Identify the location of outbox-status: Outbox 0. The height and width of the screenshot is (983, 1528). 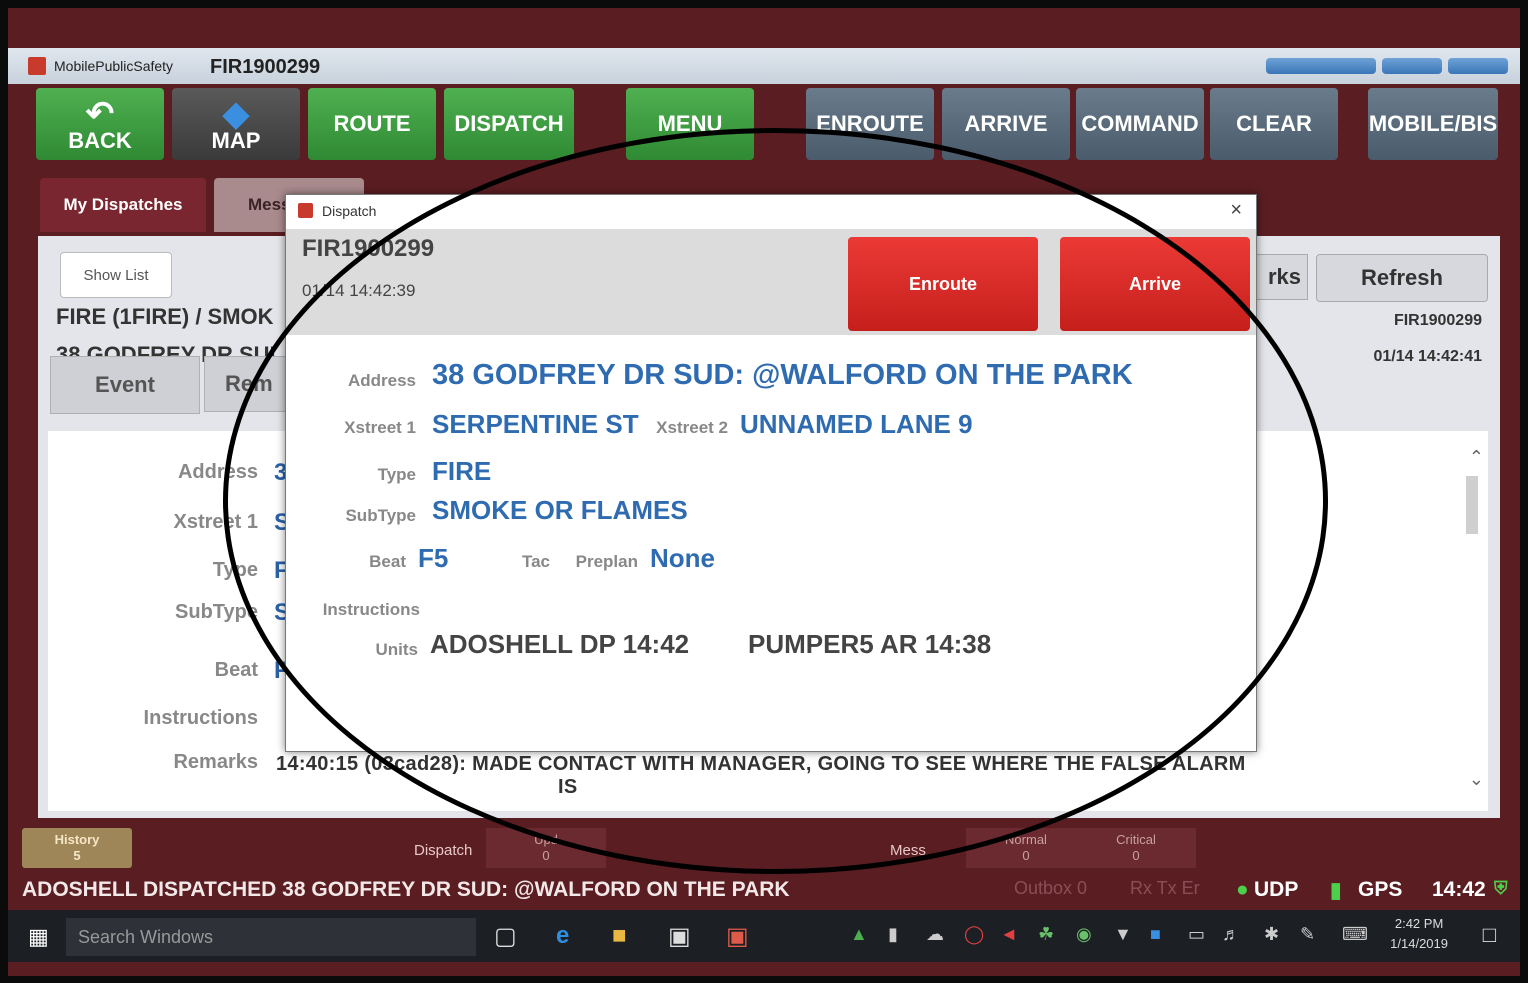
(1051, 888).